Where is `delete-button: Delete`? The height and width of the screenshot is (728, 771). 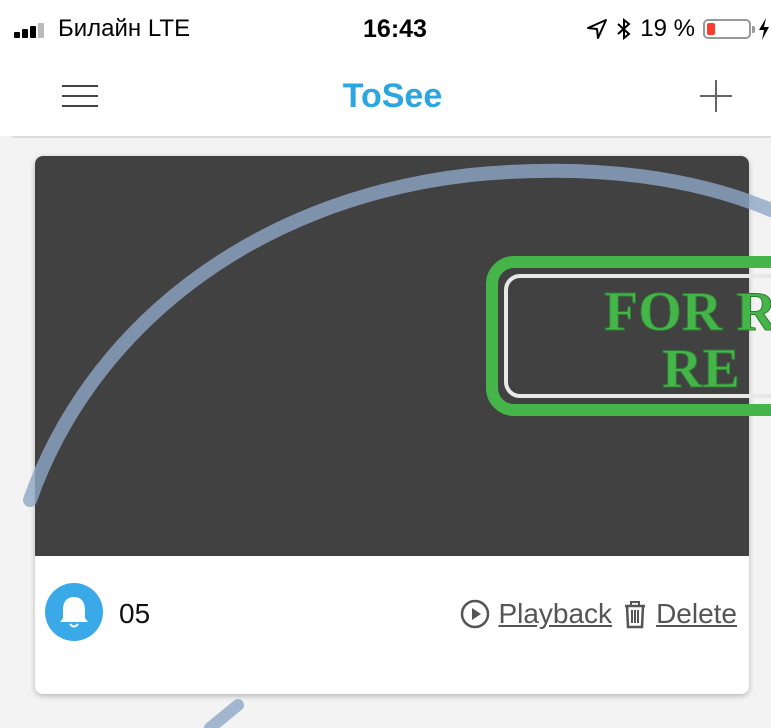 delete-button: Delete is located at coordinates (679, 614).